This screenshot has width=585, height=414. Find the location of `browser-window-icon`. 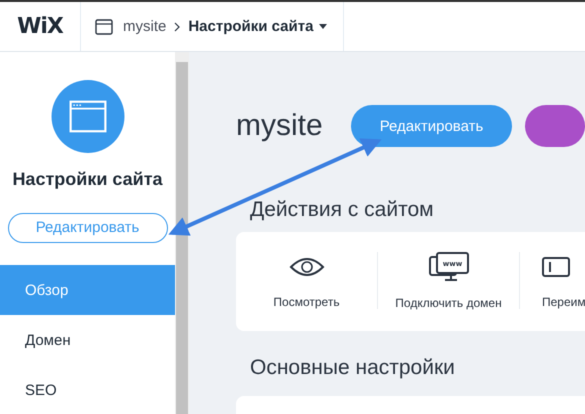

browser-window-icon is located at coordinates (104, 26).